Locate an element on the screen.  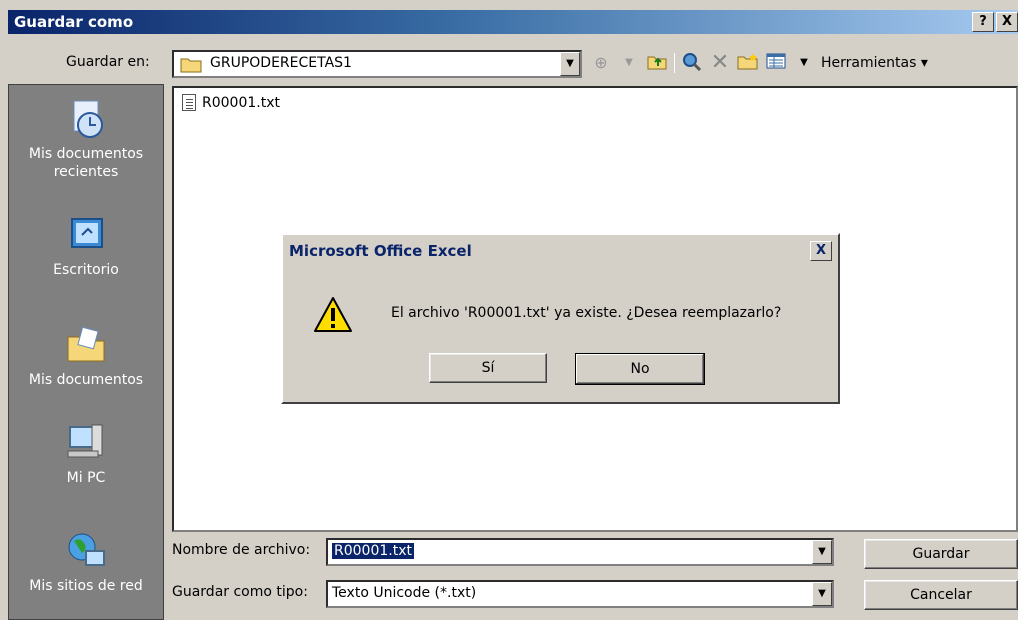
warning-icon is located at coordinates (333, 314).